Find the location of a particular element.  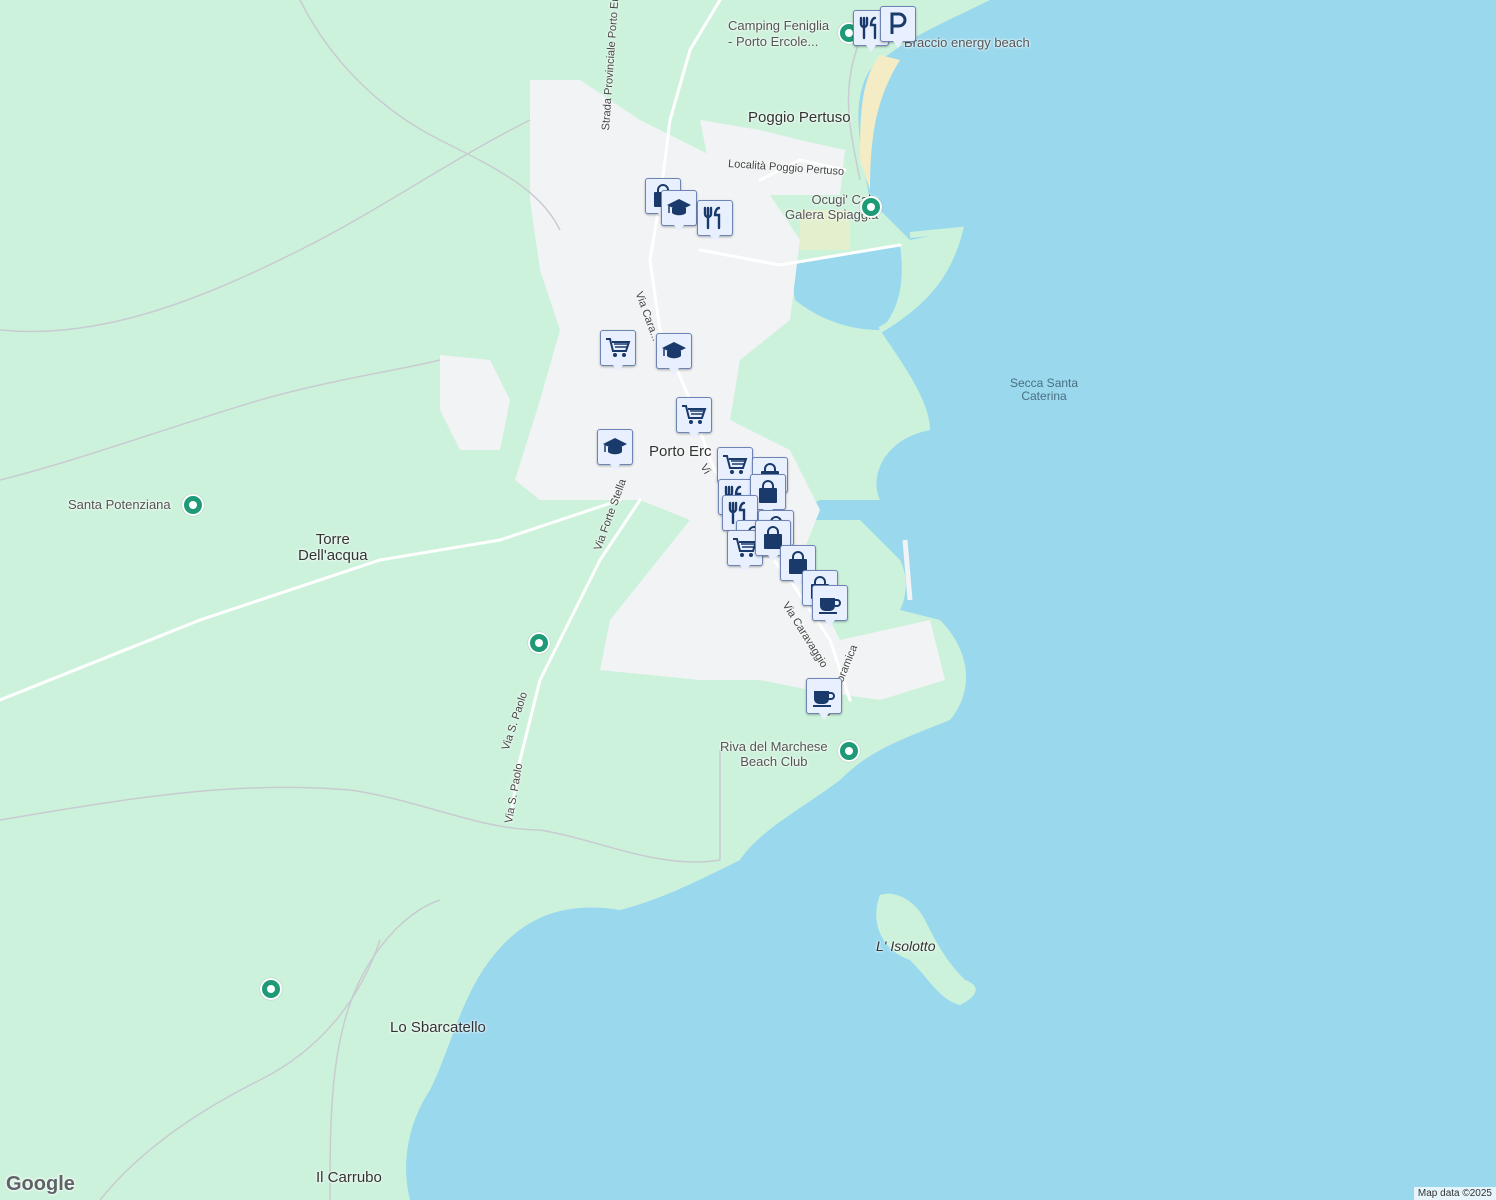

shopping-bag-icon is located at coordinates (768, 491).